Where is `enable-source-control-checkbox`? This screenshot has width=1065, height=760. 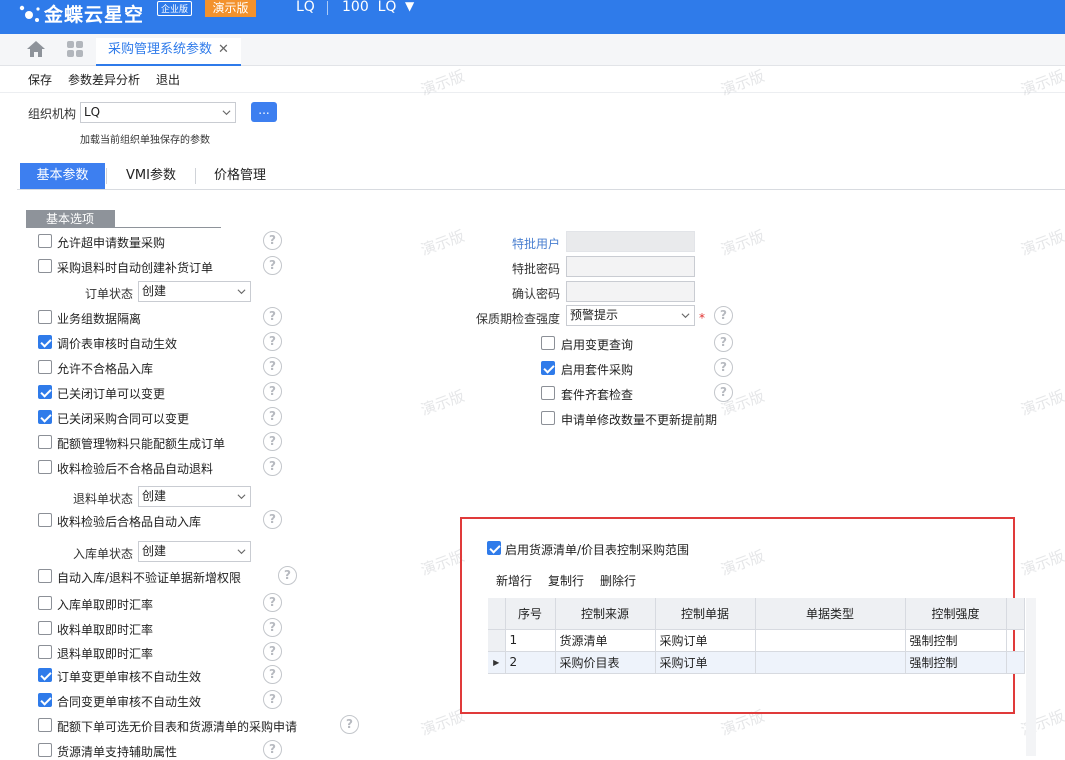
enable-source-control-checkbox is located at coordinates (494, 548).